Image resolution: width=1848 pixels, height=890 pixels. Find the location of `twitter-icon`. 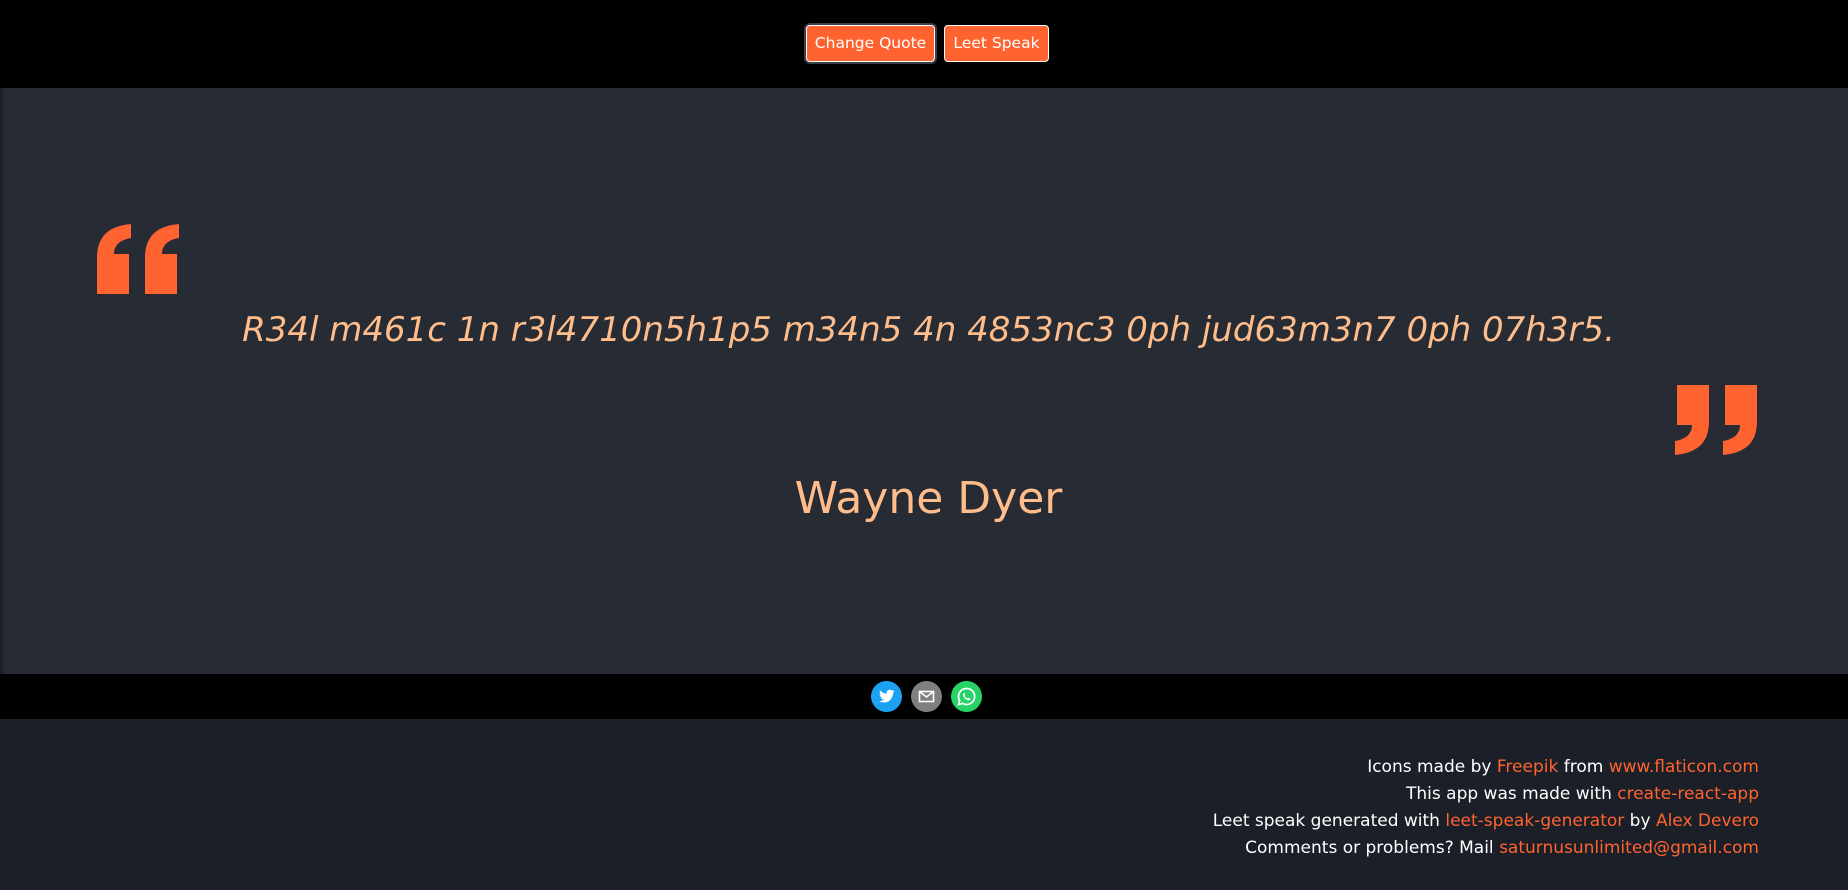

twitter-icon is located at coordinates (886, 696).